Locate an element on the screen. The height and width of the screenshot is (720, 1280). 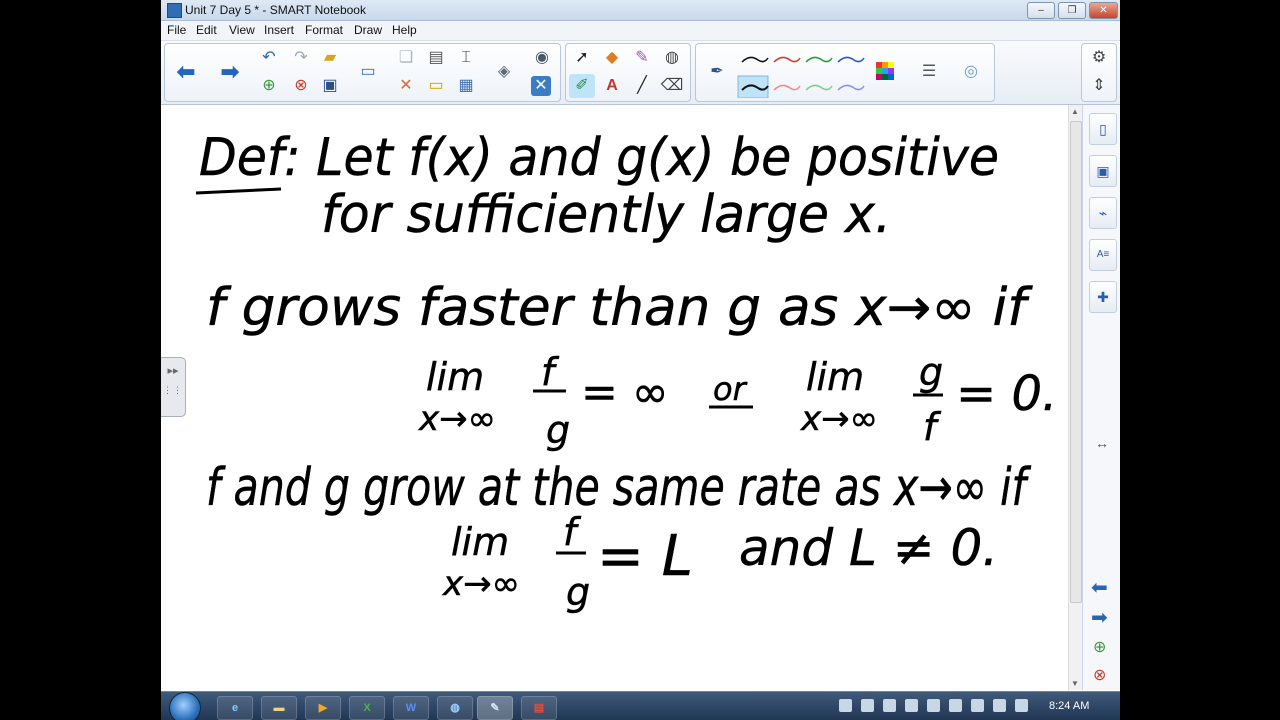
vertical-scrollbar: ▲ ▼ is located at coordinates (1075, 397).